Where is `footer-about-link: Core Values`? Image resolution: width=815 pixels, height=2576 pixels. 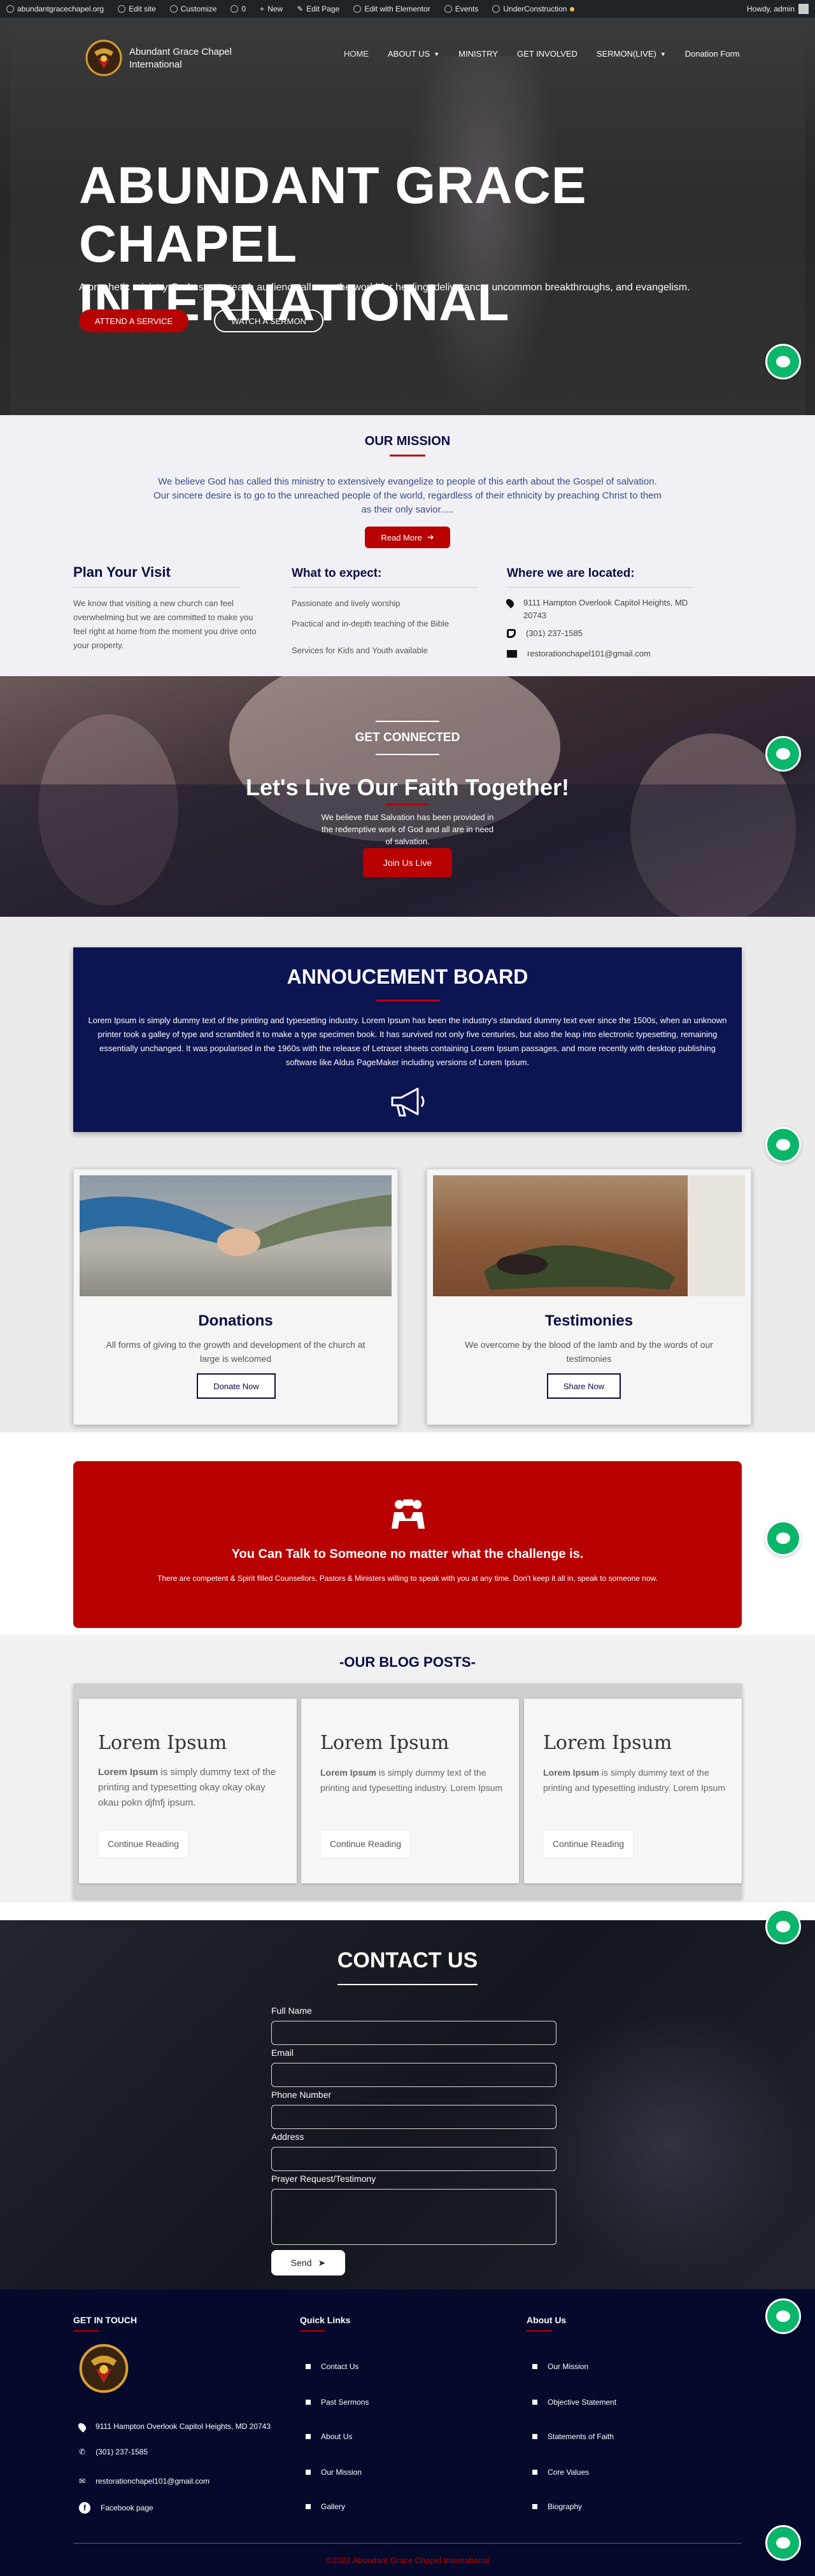 footer-about-link: Core Values is located at coordinates (560, 2472).